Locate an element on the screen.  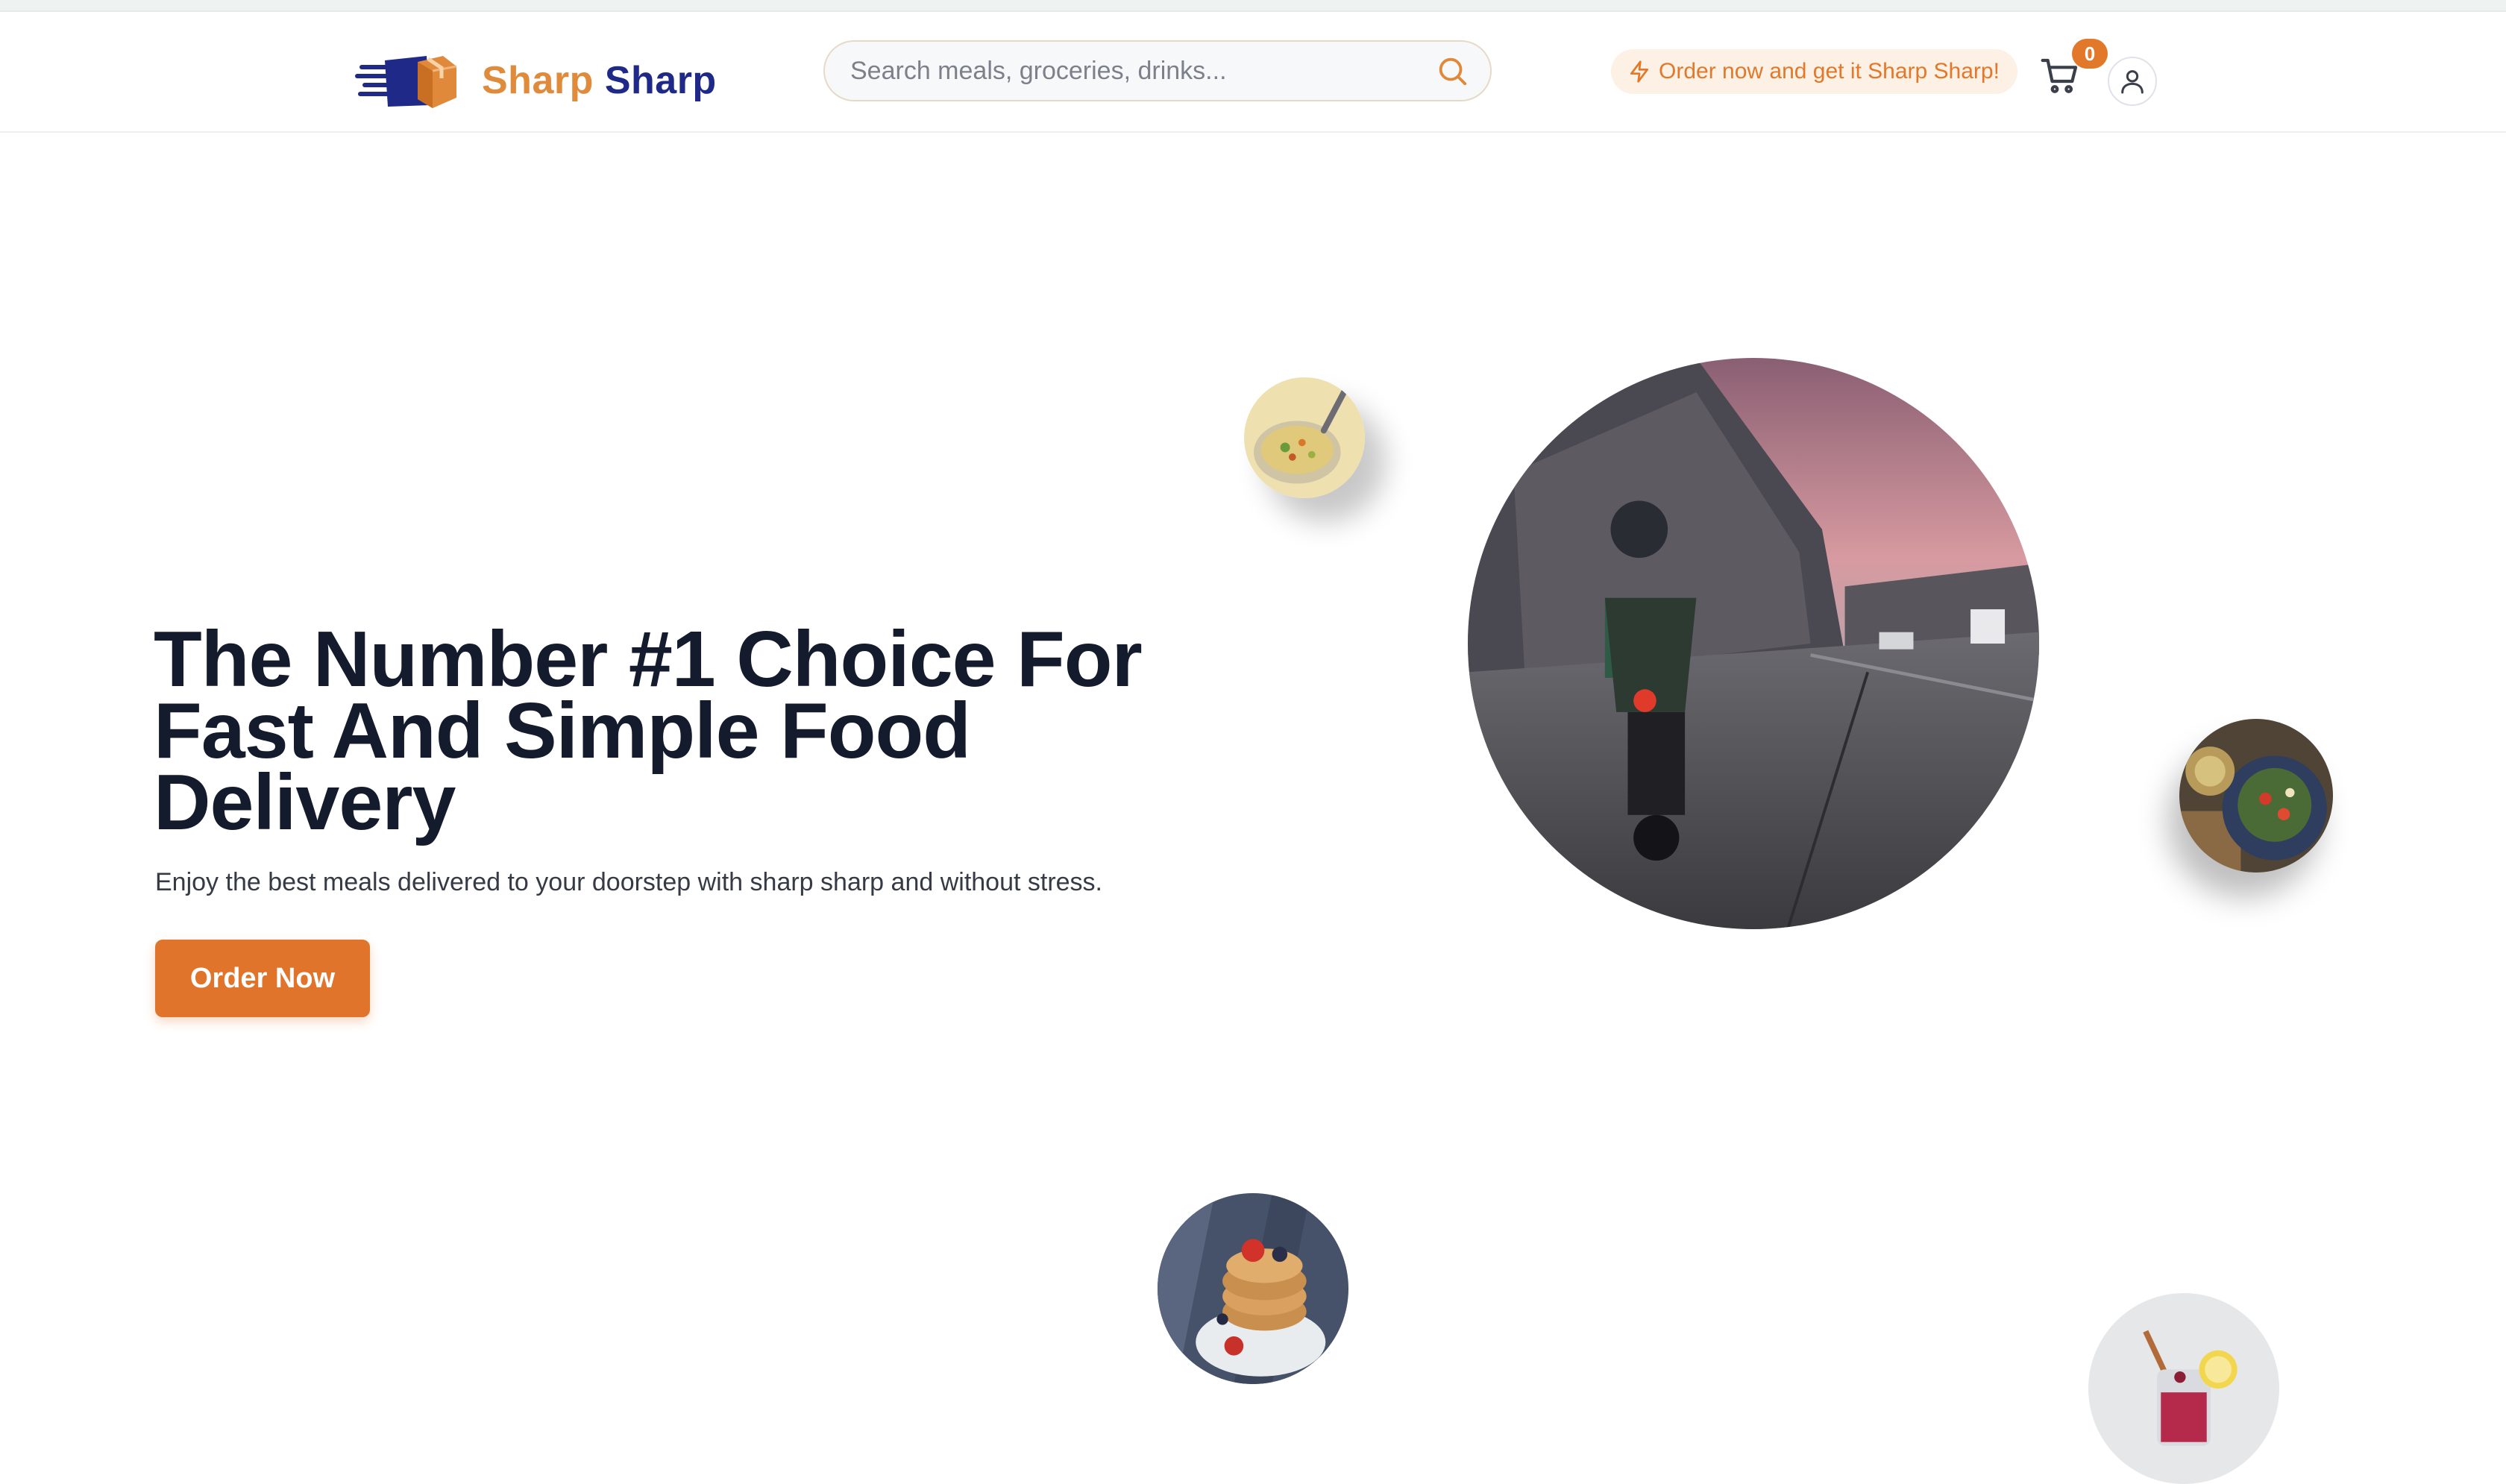
logo: Sharp Sharp is located at coordinates (536, 80).